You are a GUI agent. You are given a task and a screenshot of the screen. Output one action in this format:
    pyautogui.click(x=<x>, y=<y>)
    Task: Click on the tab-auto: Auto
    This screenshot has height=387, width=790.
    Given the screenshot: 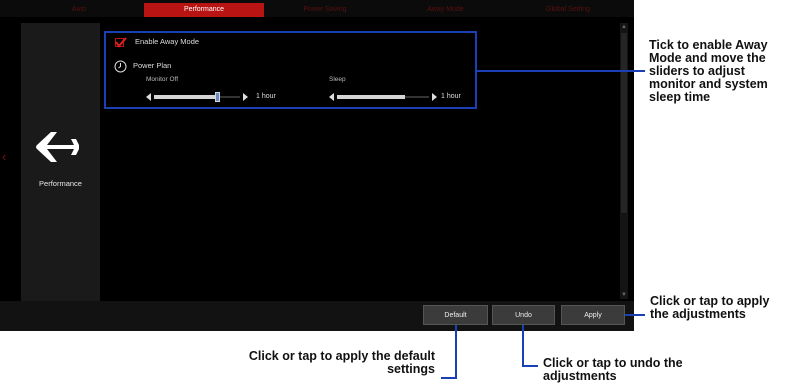 What is the action you would take?
    pyautogui.click(x=79, y=10)
    